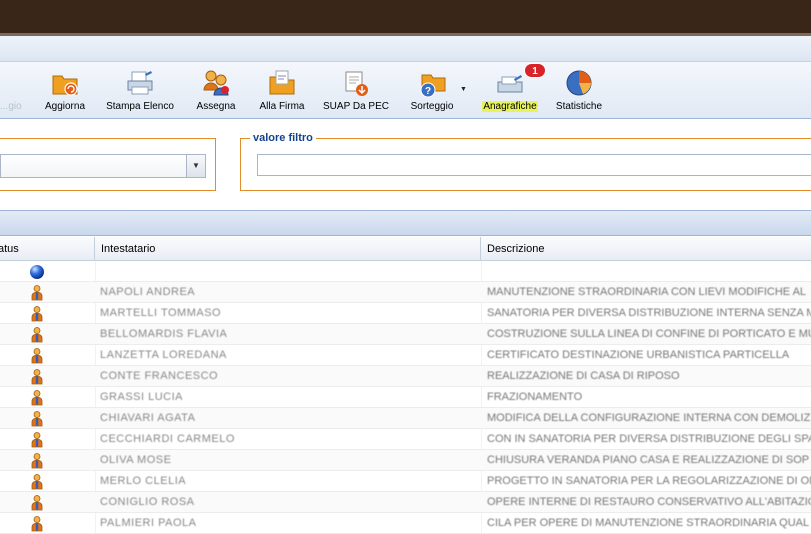 The width and height of the screenshot is (811, 534). Describe the element at coordinates (583, 376) in the screenshot. I see `descrizione-cell: REALIZZAZIONE DI CASA DI RIPOSO` at that location.